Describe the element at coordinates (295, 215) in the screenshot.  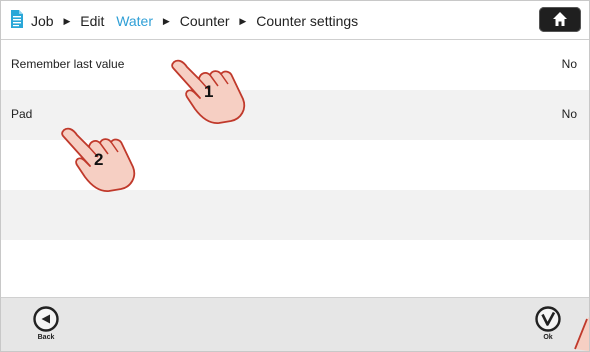
I see `empty-row` at that location.